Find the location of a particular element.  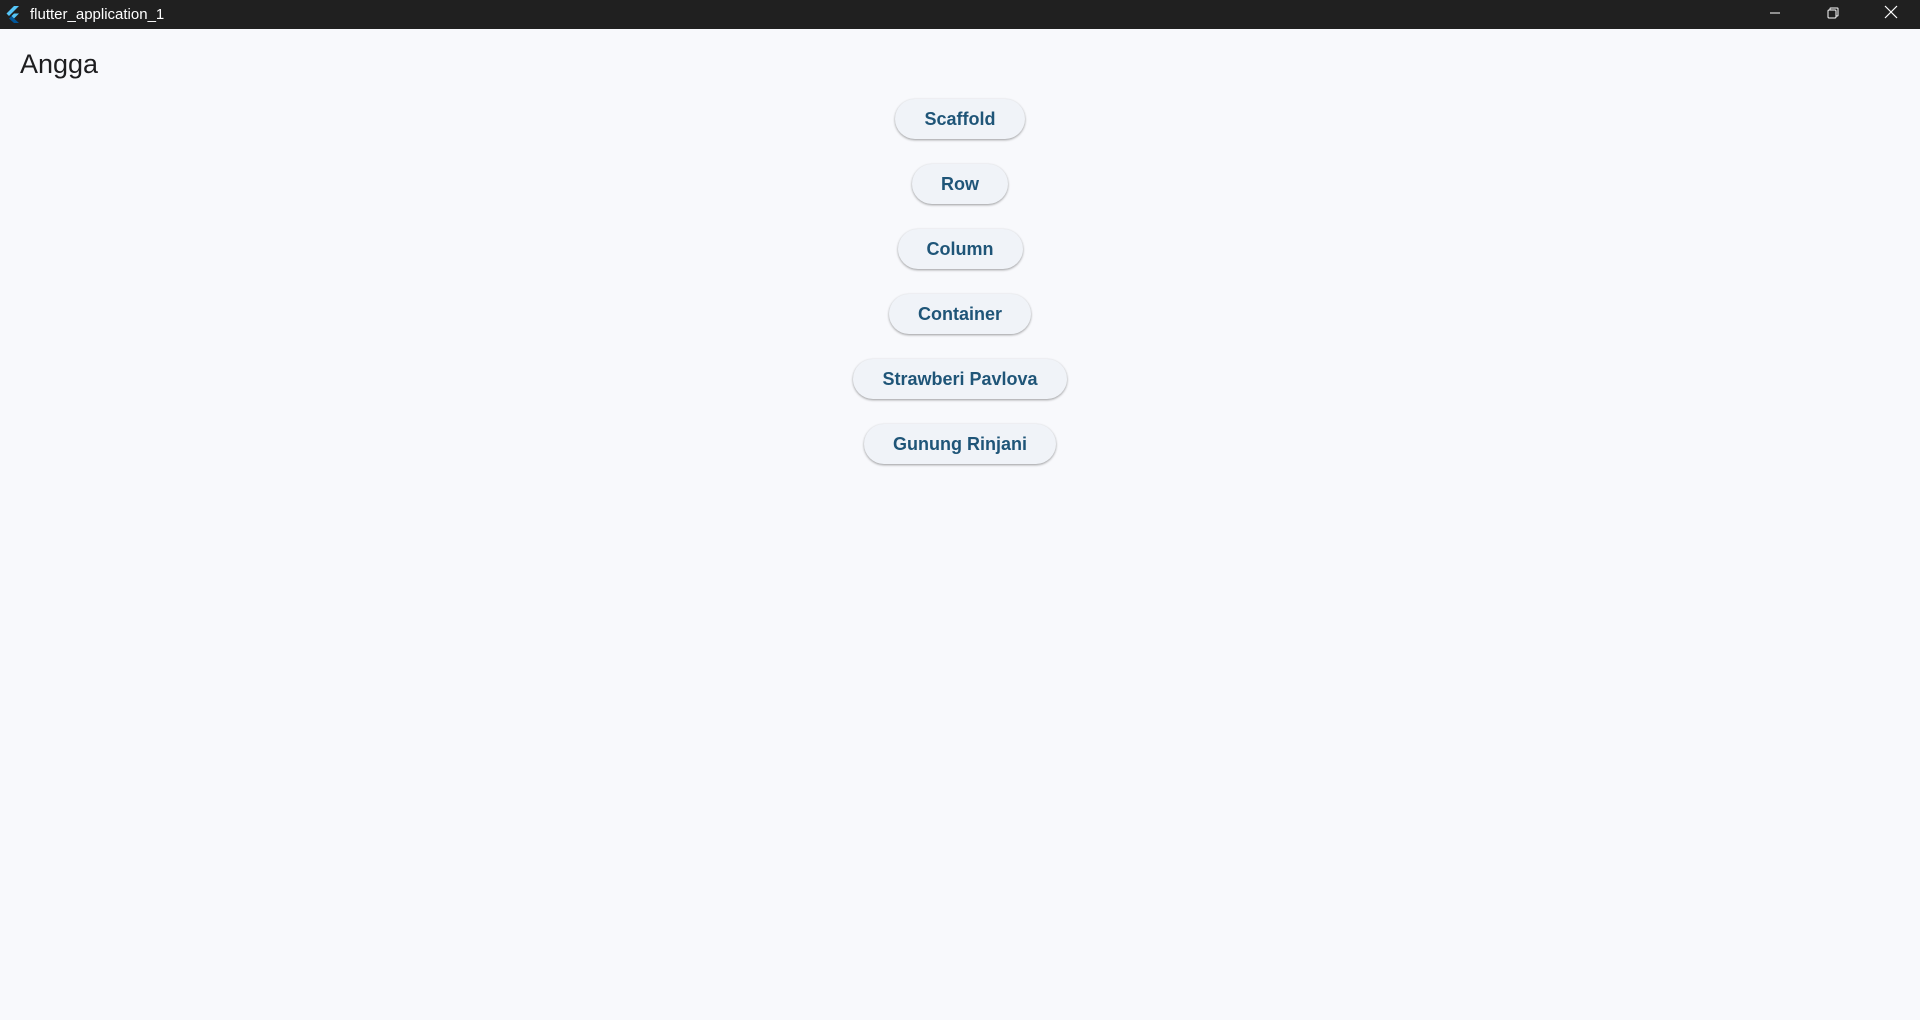

close-button is located at coordinates (1891, 14).